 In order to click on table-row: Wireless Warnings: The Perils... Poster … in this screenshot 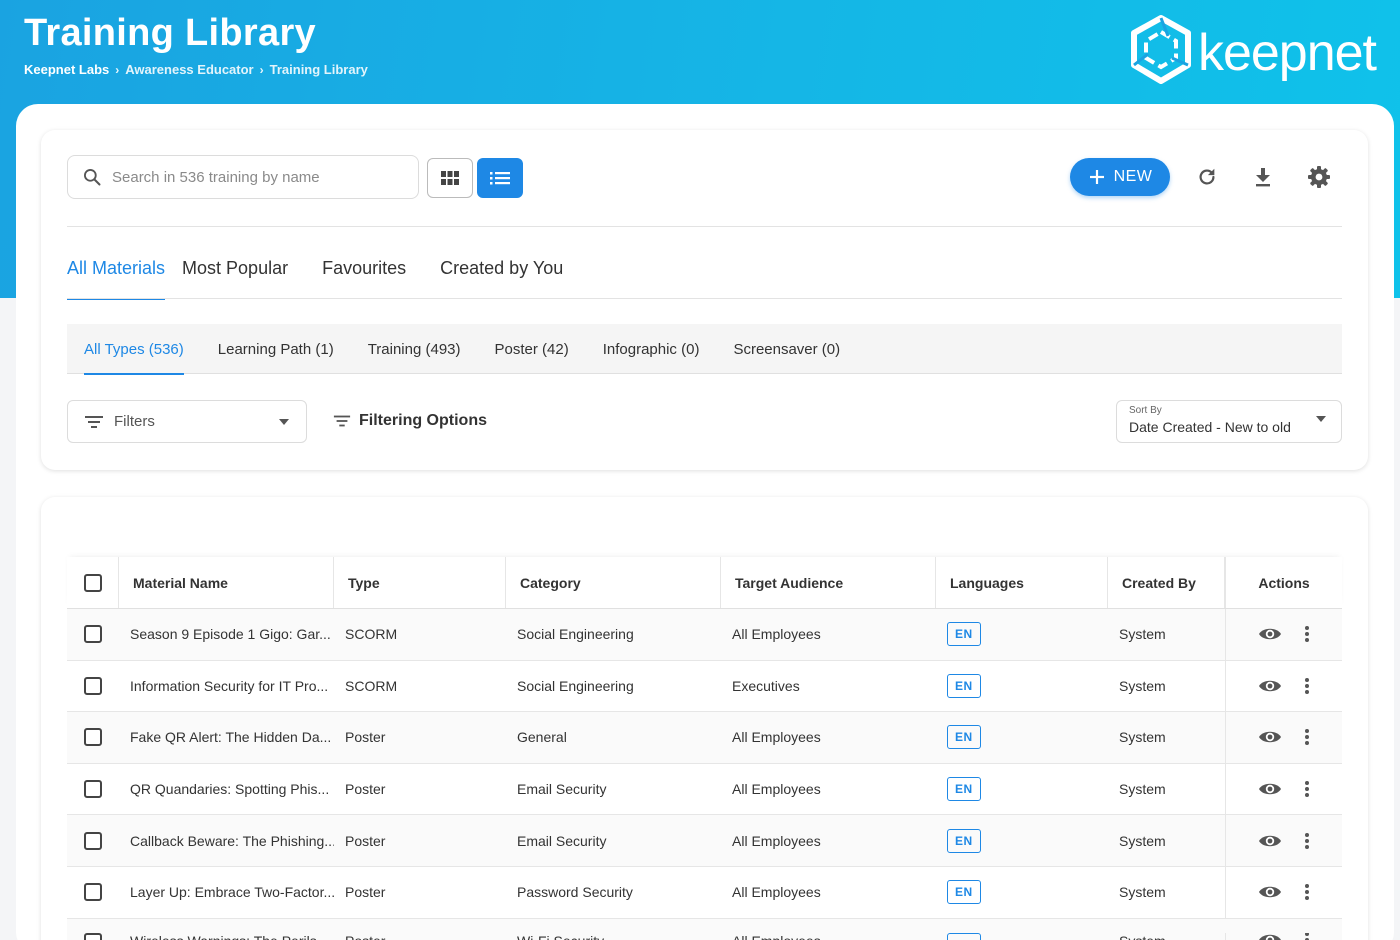, I will do `click(704, 929)`.